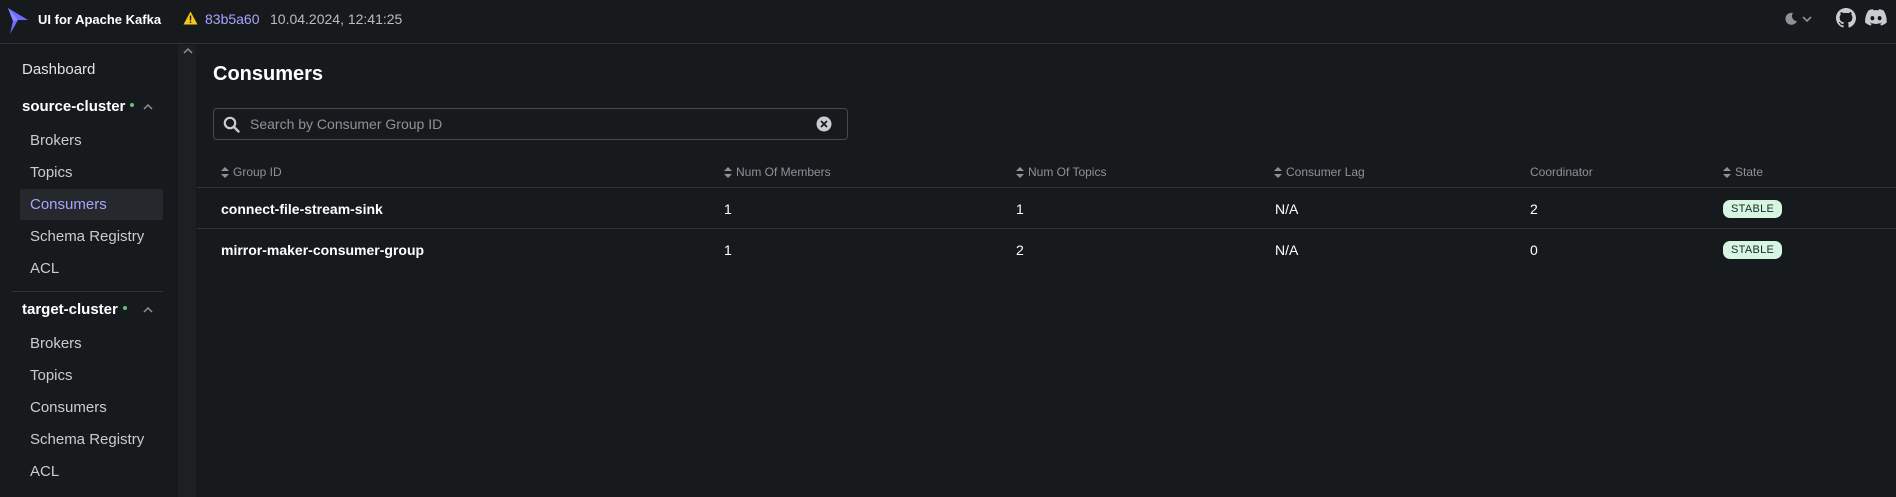  I want to click on group-id-link: mirror-maker-consumer-group, so click(322, 250).